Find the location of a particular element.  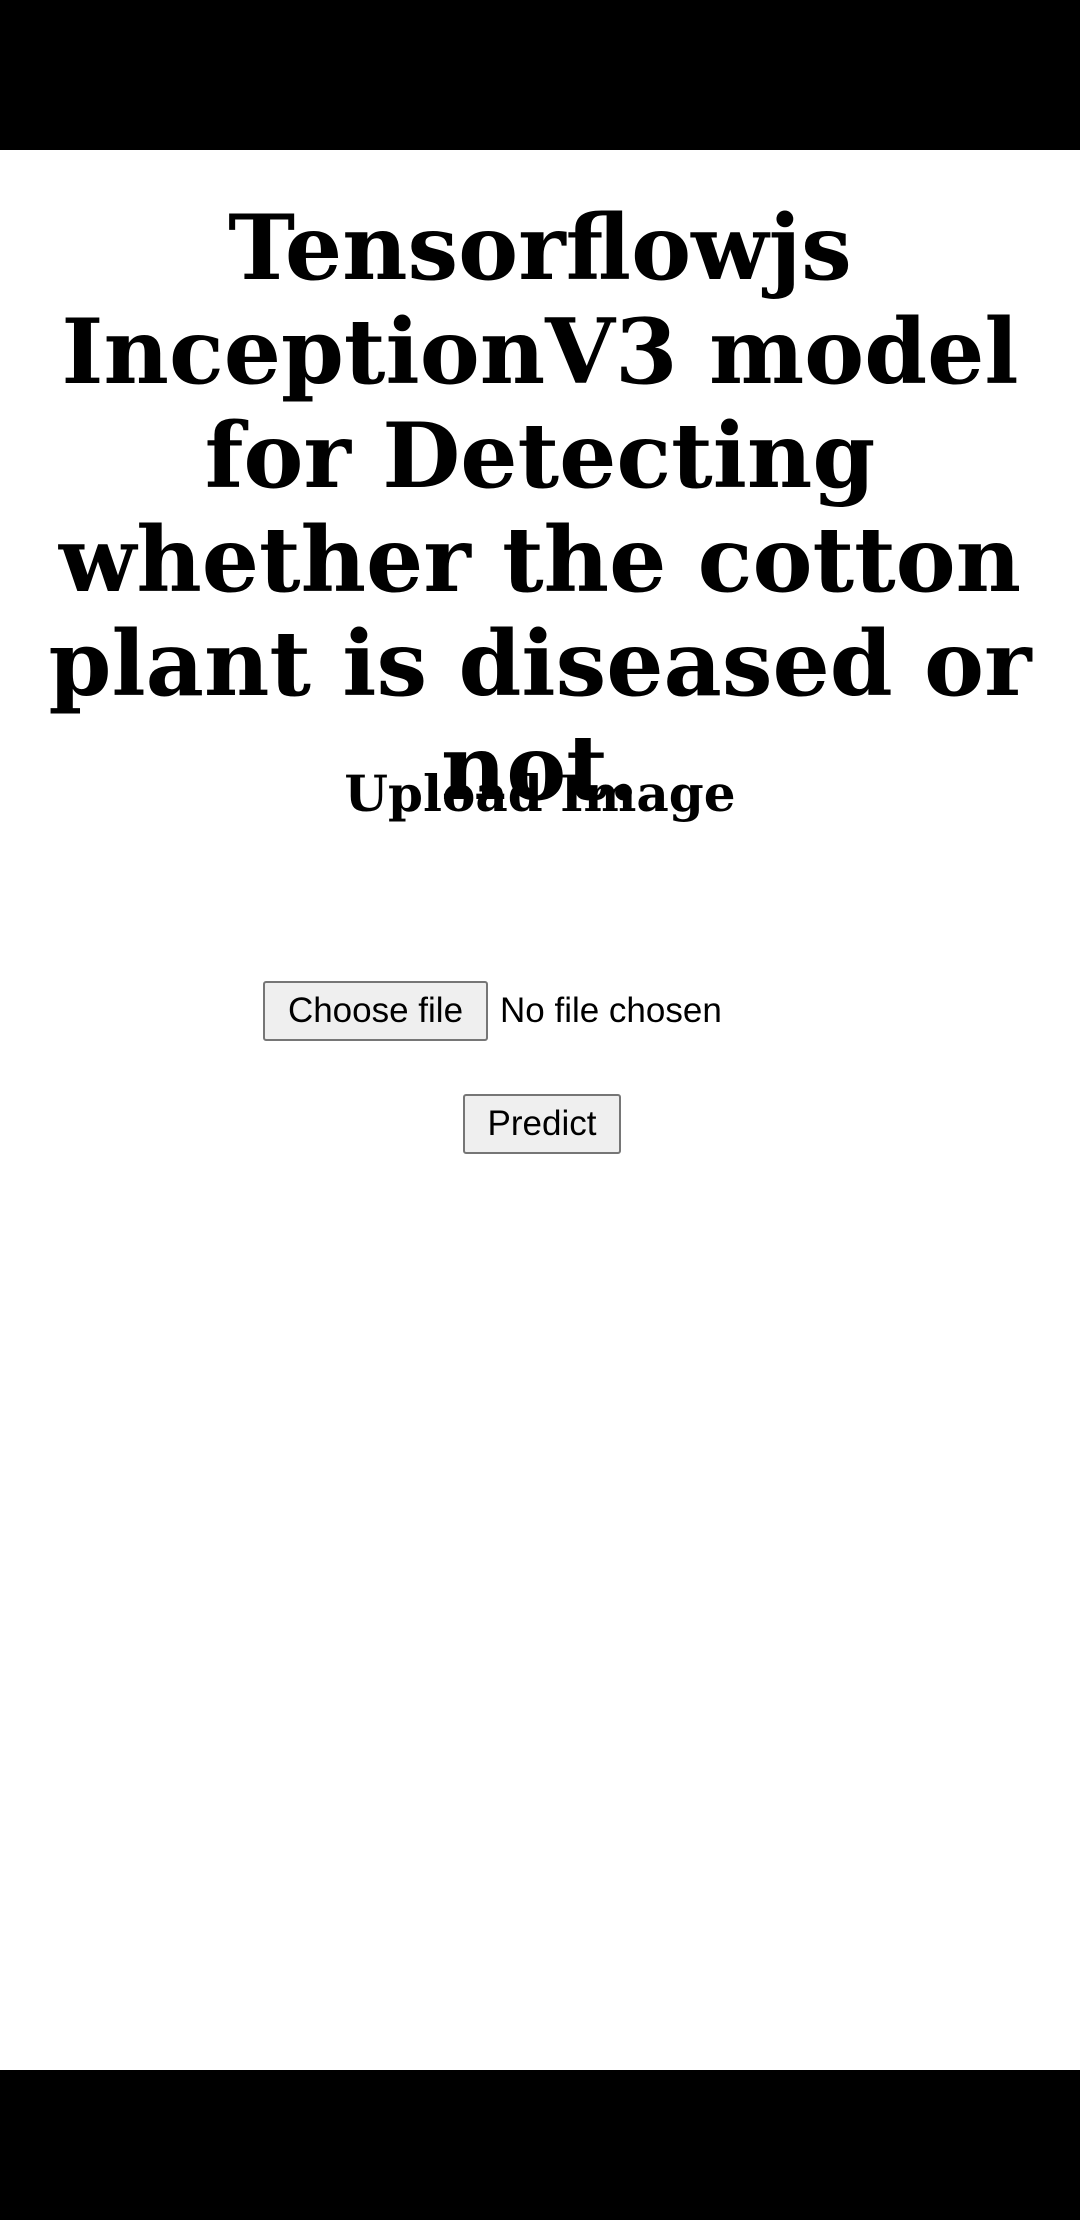

navigation-bar is located at coordinates (540, 2145).